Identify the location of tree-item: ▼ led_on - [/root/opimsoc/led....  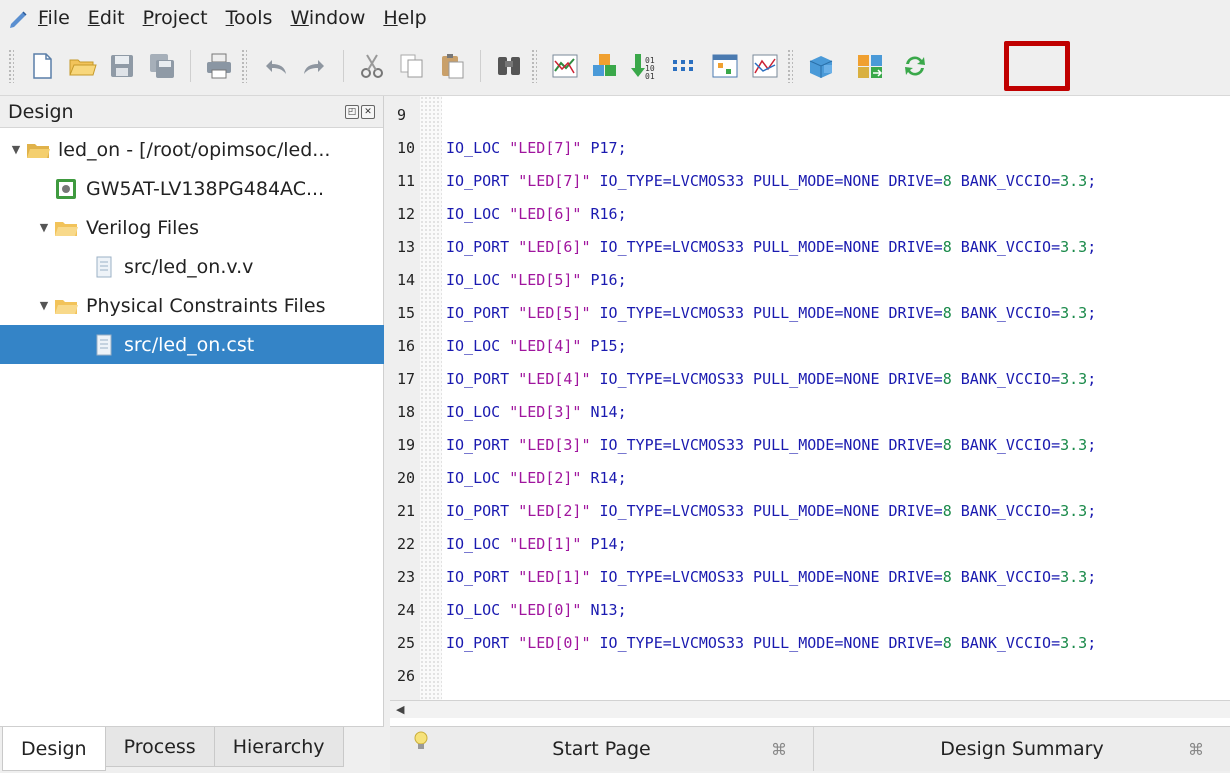
(192, 149).